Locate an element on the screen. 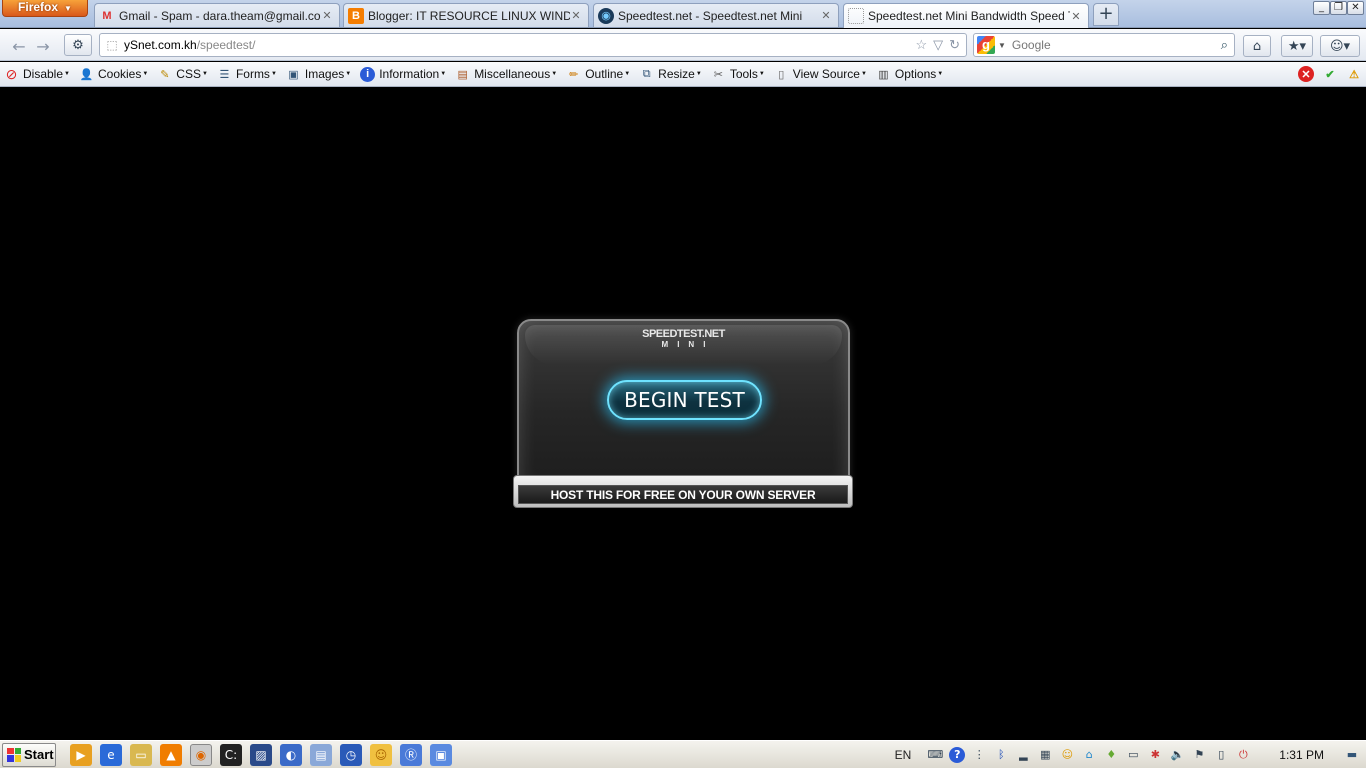 The height and width of the screenshot is (768, 1366). restore-icon: ❐ is located at coordinates (1338, 8).